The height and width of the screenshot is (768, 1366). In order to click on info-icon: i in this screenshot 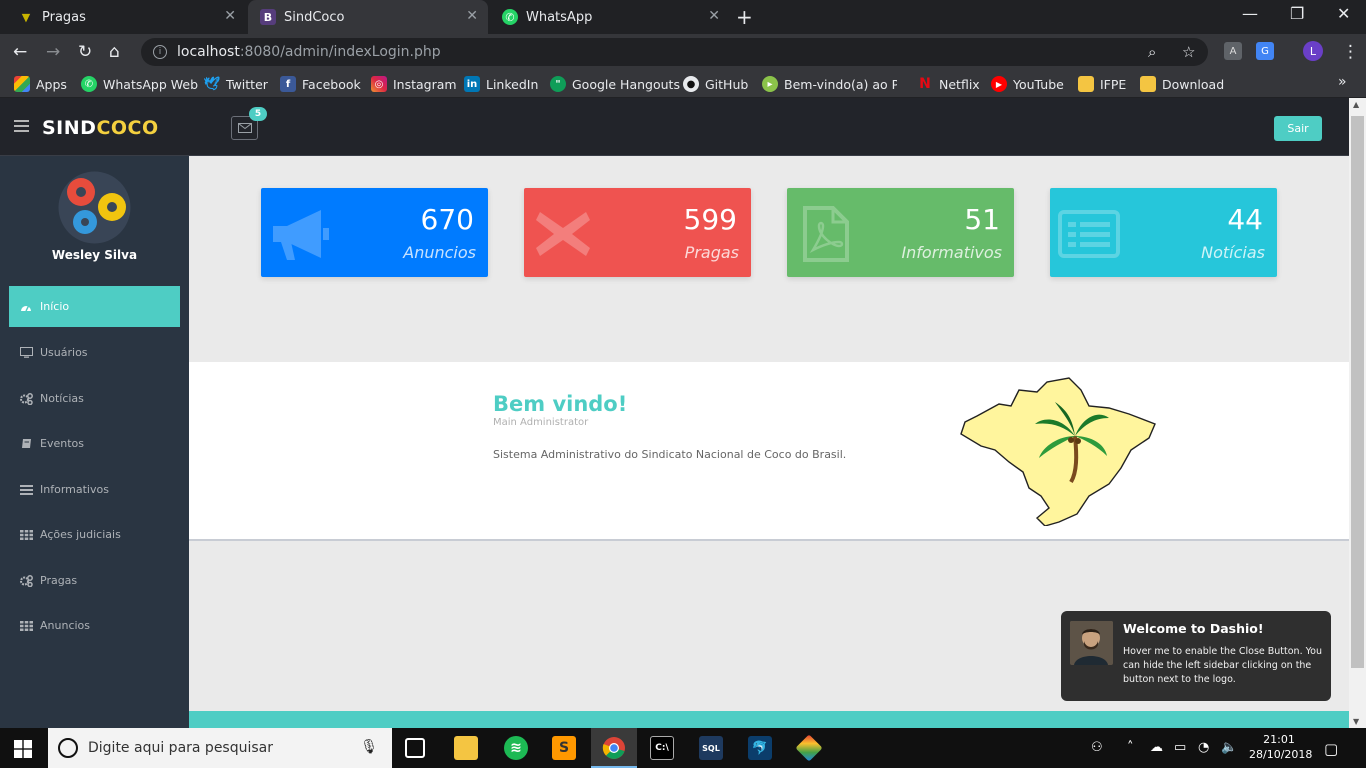, I will do `click(160, 52)`.